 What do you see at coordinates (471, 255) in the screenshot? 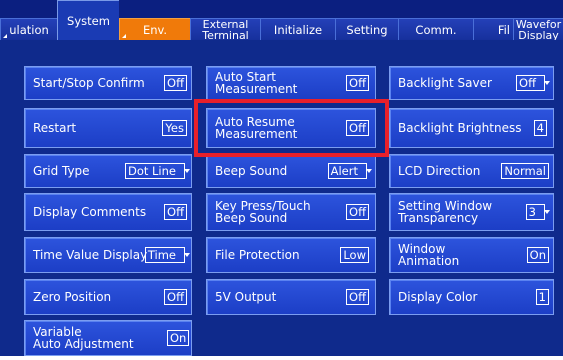
I see `window-animation-button: Window Animation On` at bounding box center [471, 255].